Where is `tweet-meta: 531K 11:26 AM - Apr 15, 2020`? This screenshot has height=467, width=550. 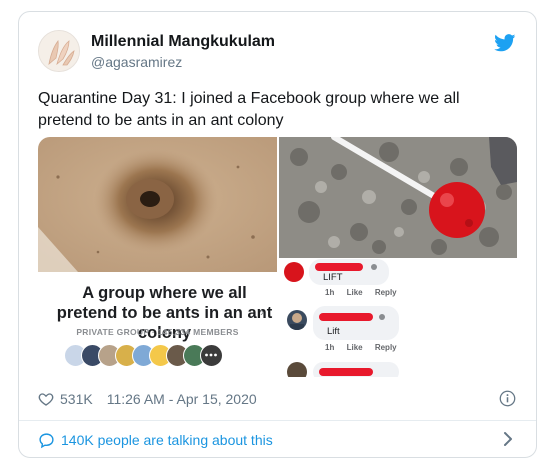
tweet-meta: 531K 11:26 AM - Apr 15, 2020 is located at coordinates (147, 399).